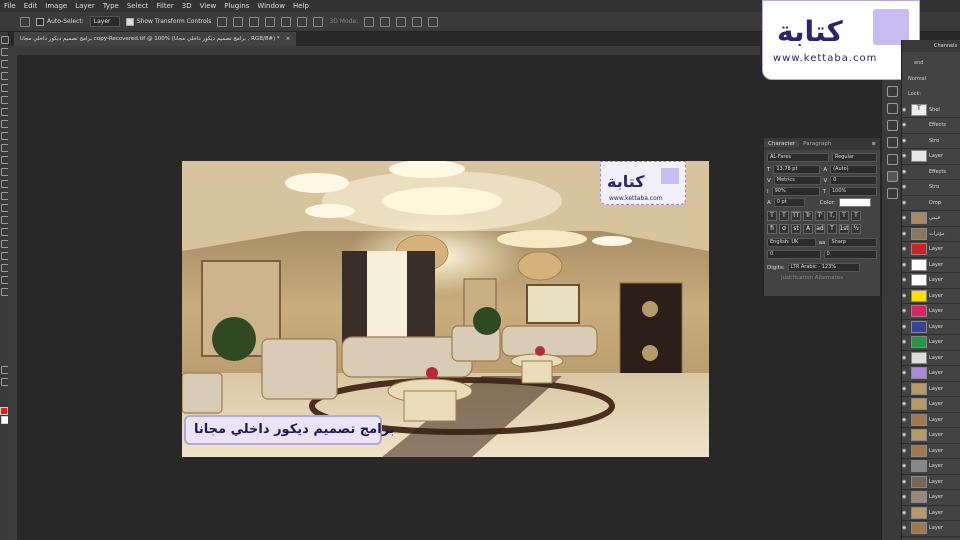 Image resolution: width=960 pixels, height=540 pixels. I want to click on option-a-field: 0, so click(794, 254).